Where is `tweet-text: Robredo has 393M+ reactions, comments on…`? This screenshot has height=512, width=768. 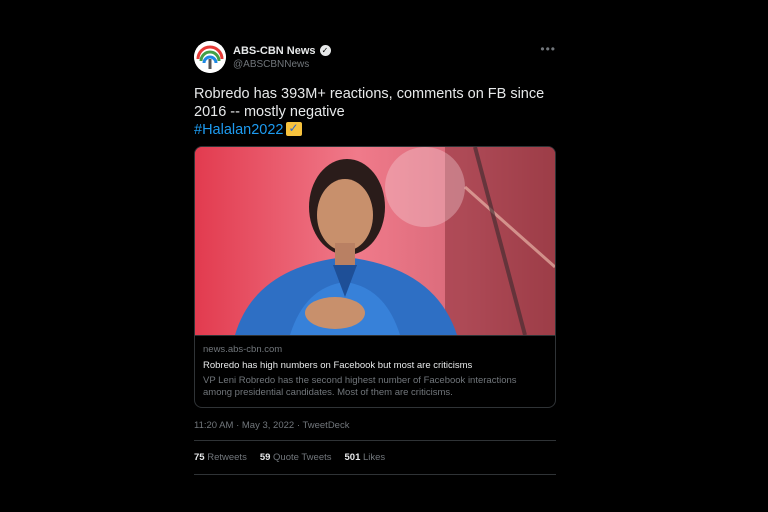
tweet-text: Robredo has 393M+ reactions, comments on… is located at coordinates (375, 112).